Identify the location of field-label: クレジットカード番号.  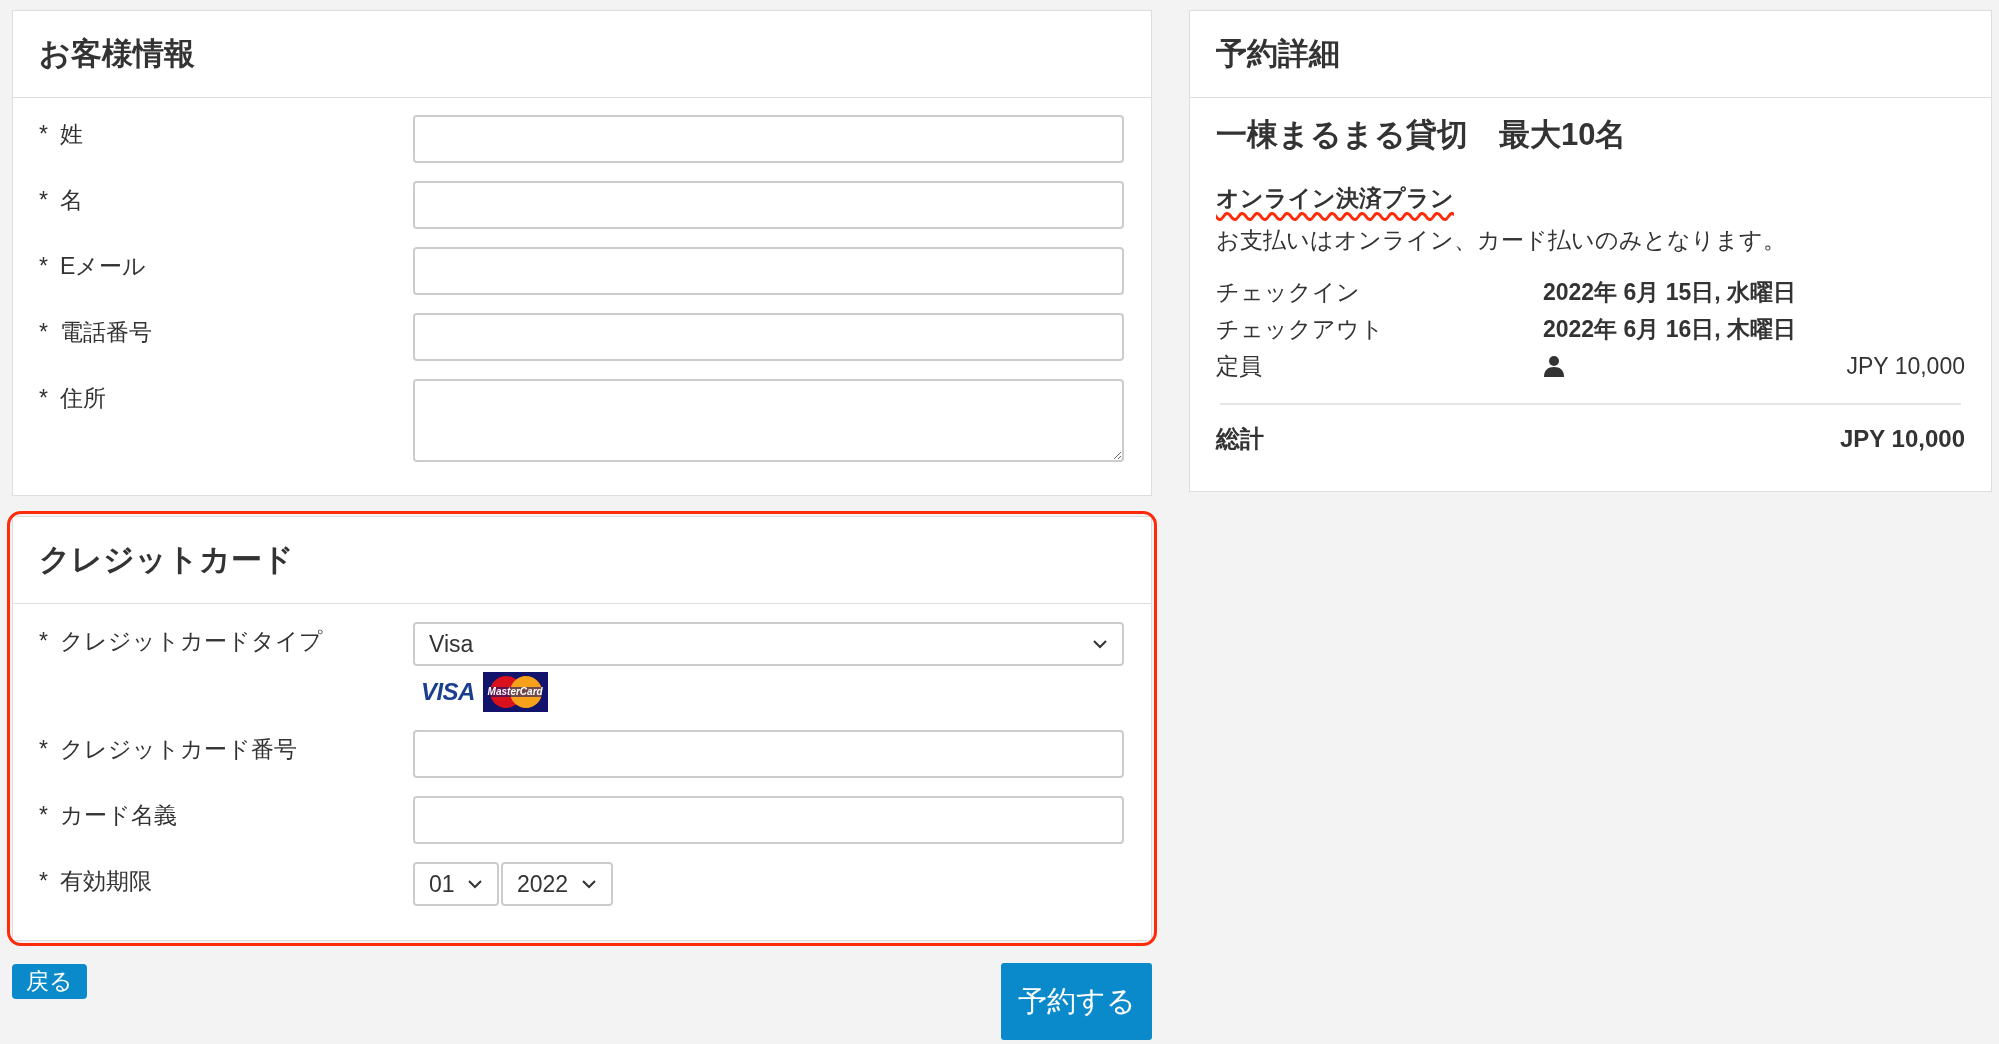
(178, 749).